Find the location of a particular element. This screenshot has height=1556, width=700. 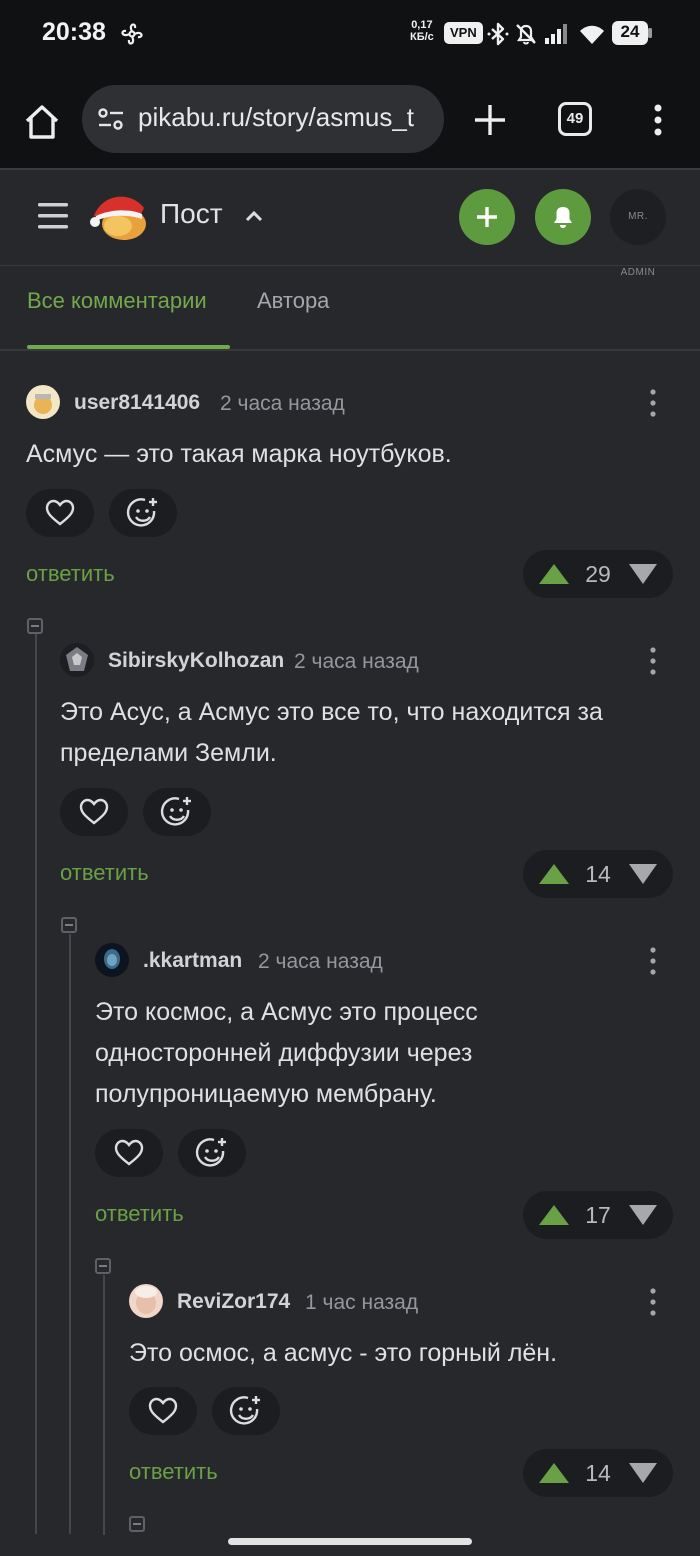

plus-icon is located at coordinates (487, 217).